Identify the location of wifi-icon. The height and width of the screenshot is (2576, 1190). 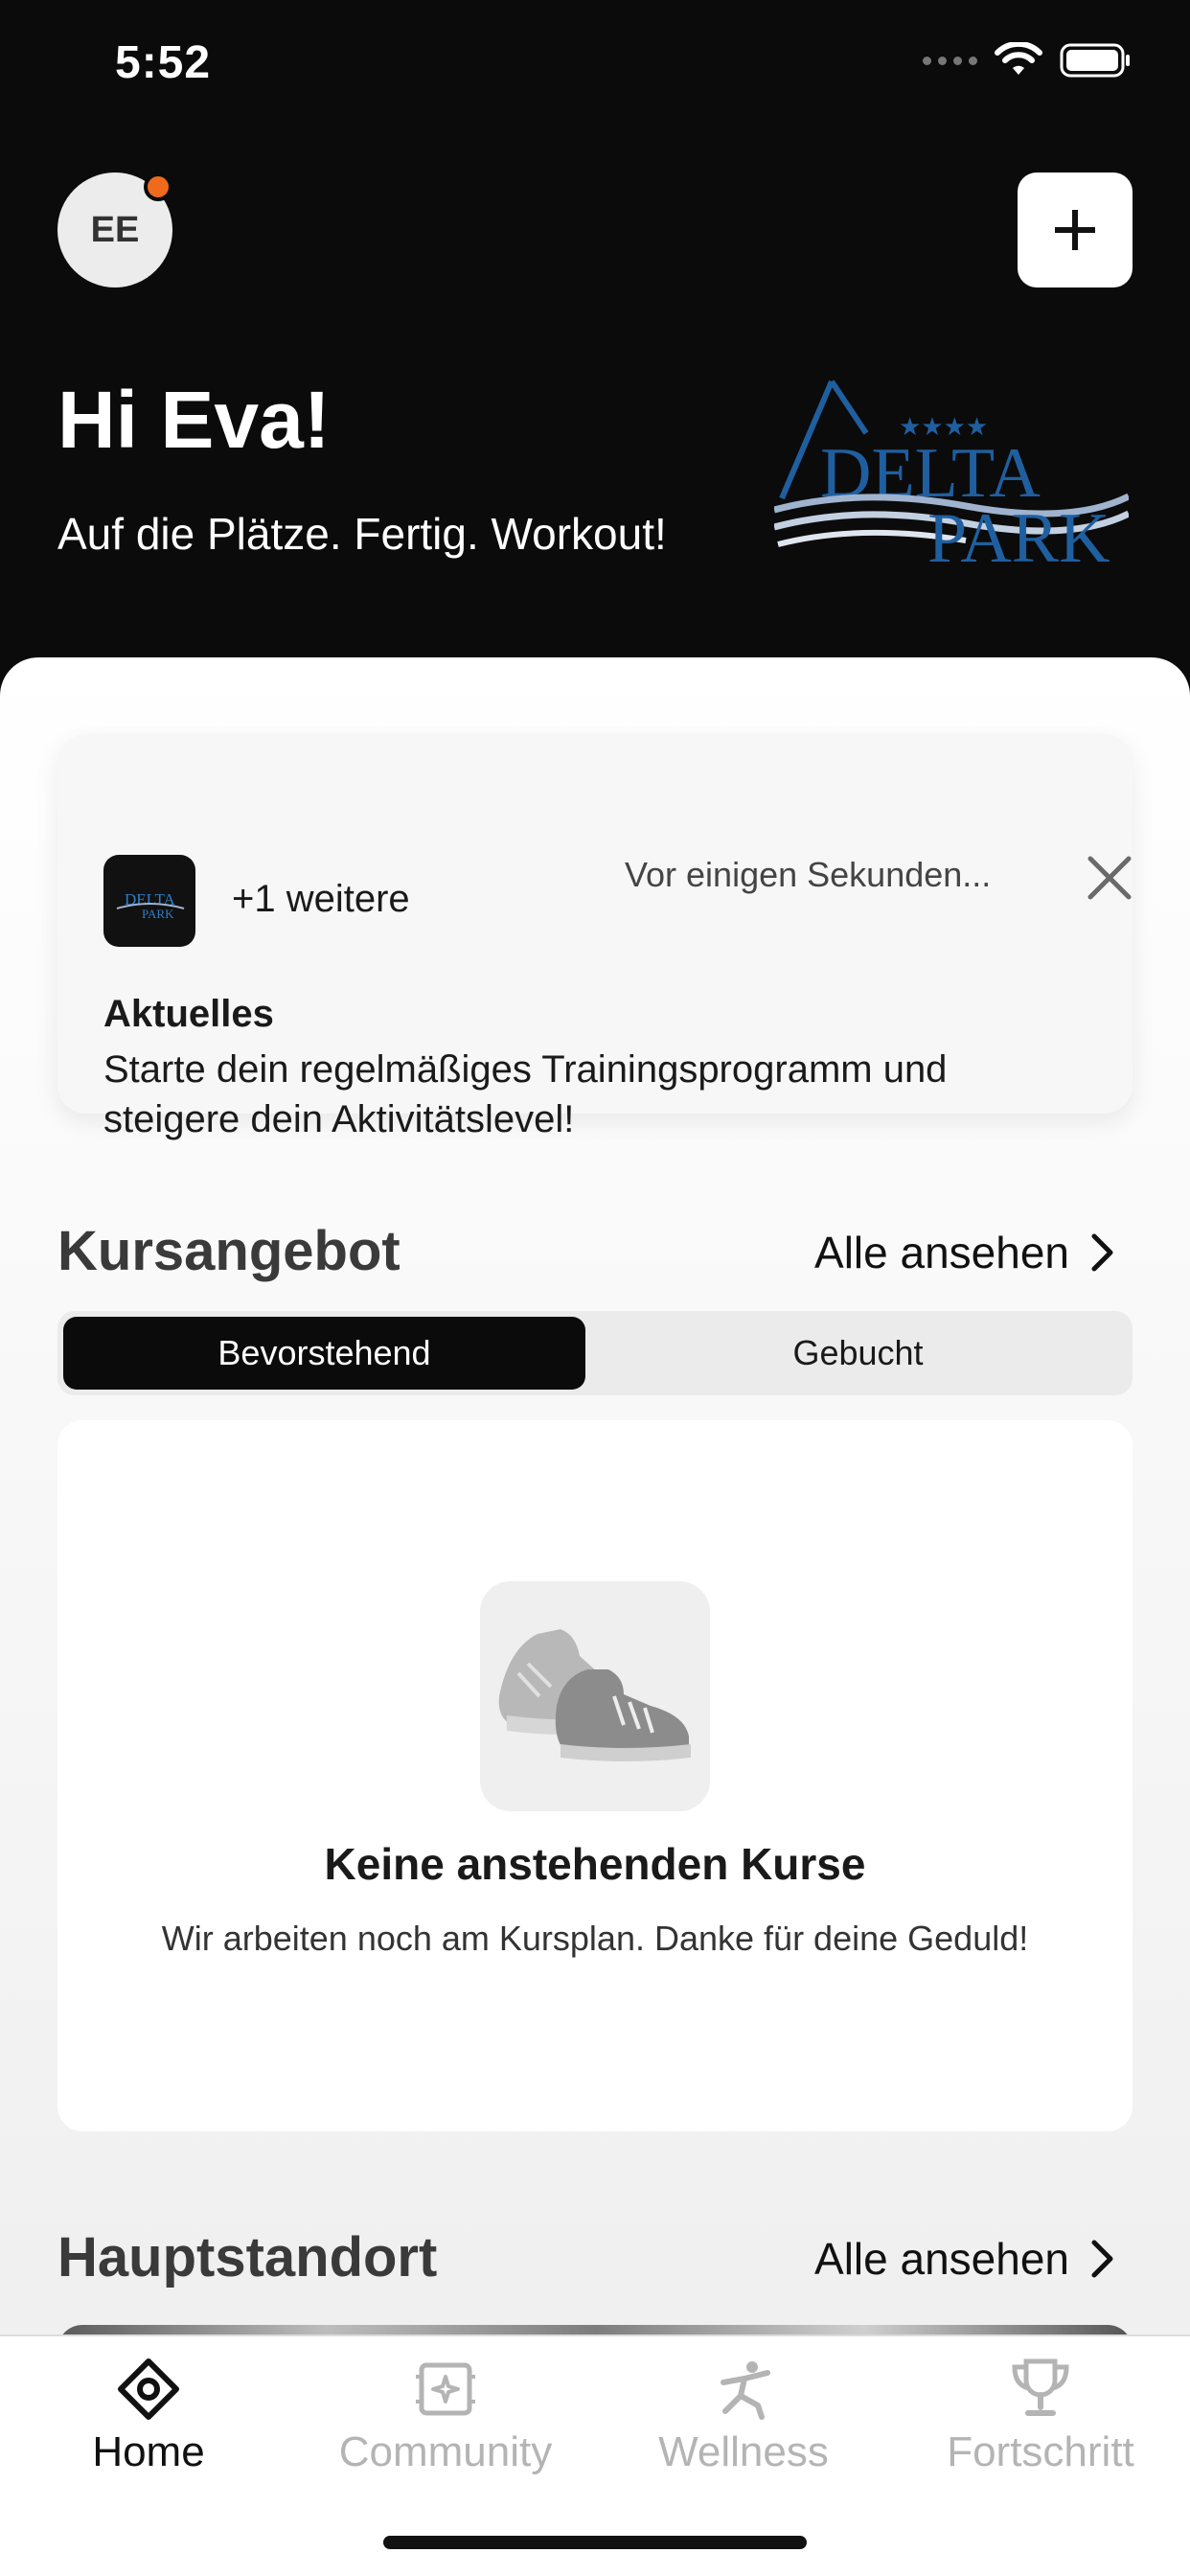
(1018, 58).